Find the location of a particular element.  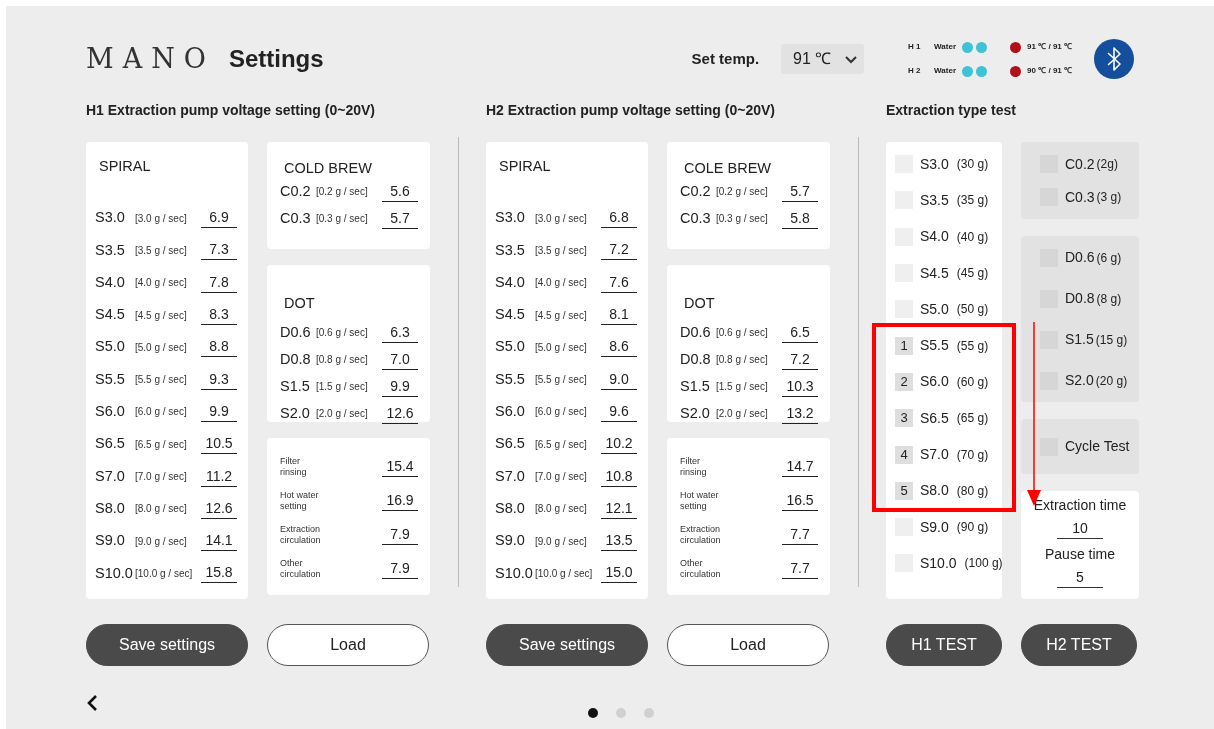

test-amount: (45 g) is located at coordinates (972, 274).